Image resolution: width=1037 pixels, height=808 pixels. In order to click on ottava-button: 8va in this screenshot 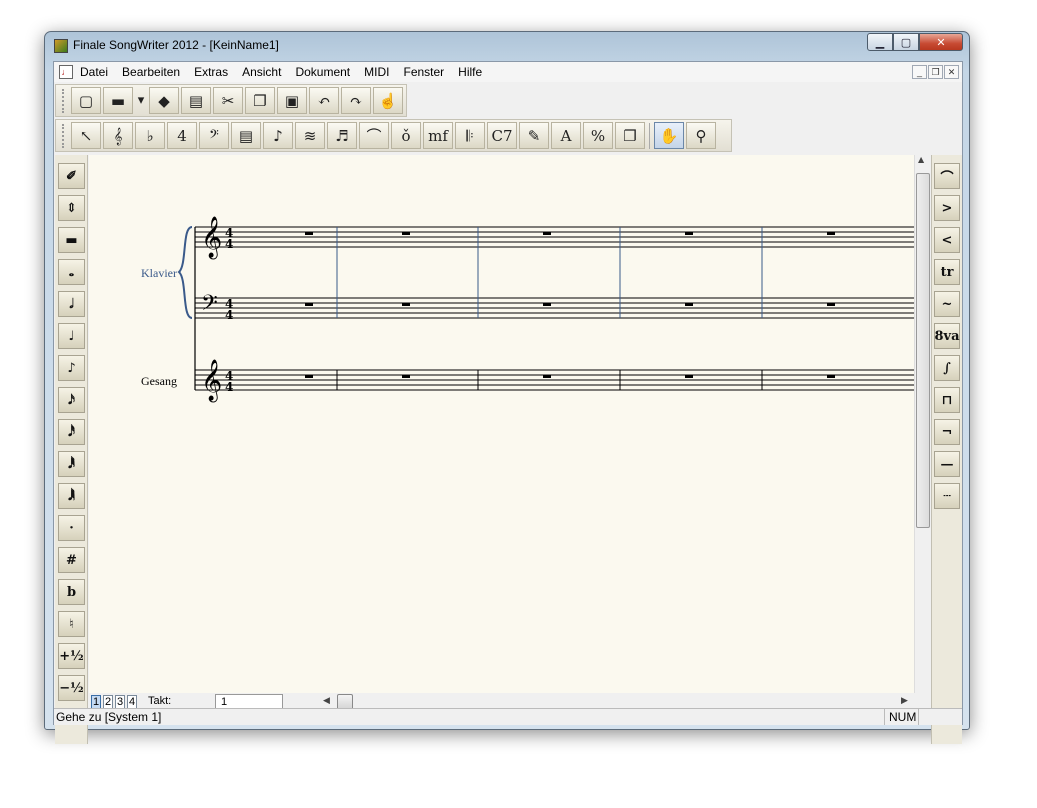, I will do `click(947, 336)`.